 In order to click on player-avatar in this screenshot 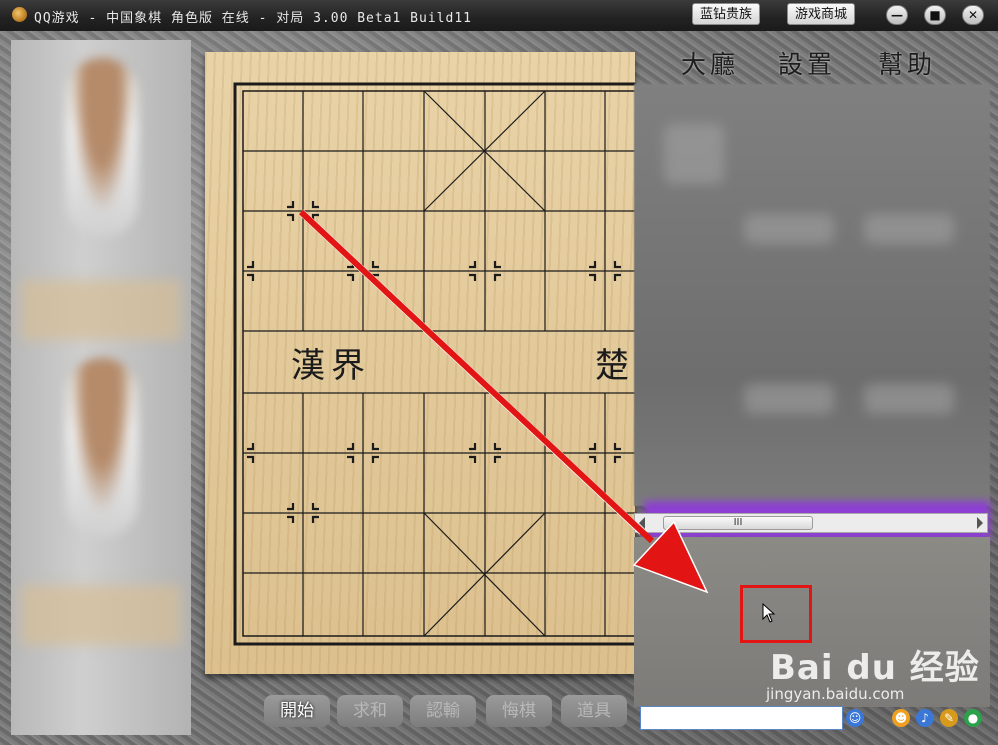, I will do `click(102, 448)`.